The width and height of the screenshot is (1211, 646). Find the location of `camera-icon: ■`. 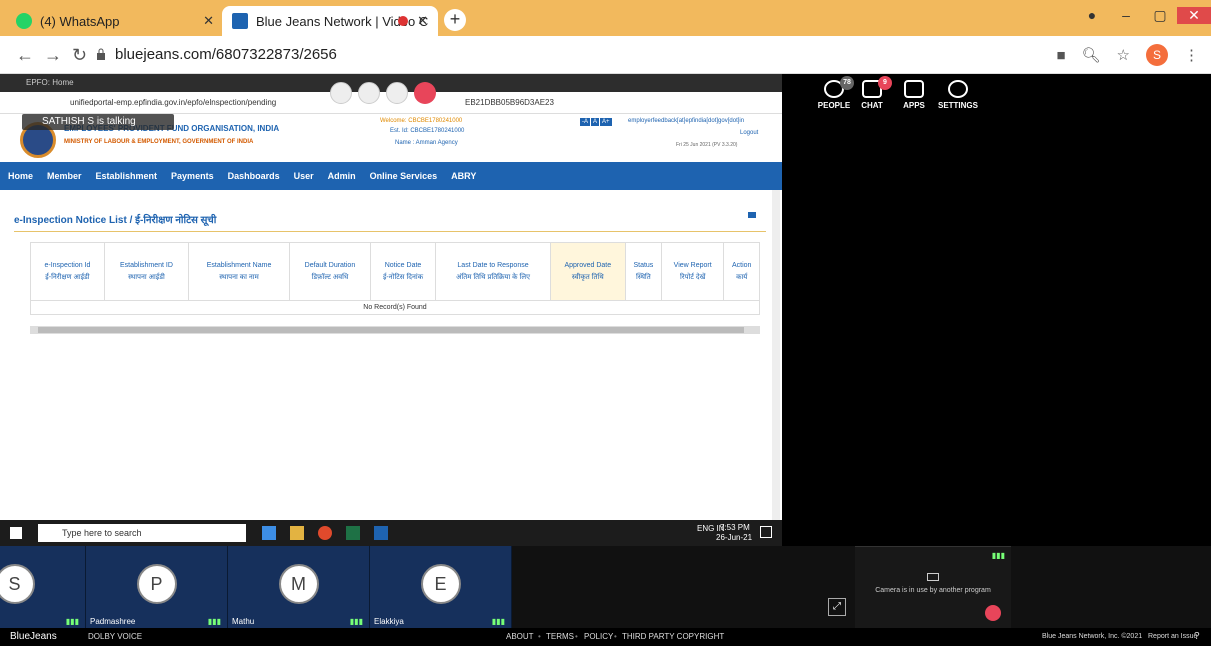

camera-icon: ■ is located at coordinates (1060, 55).